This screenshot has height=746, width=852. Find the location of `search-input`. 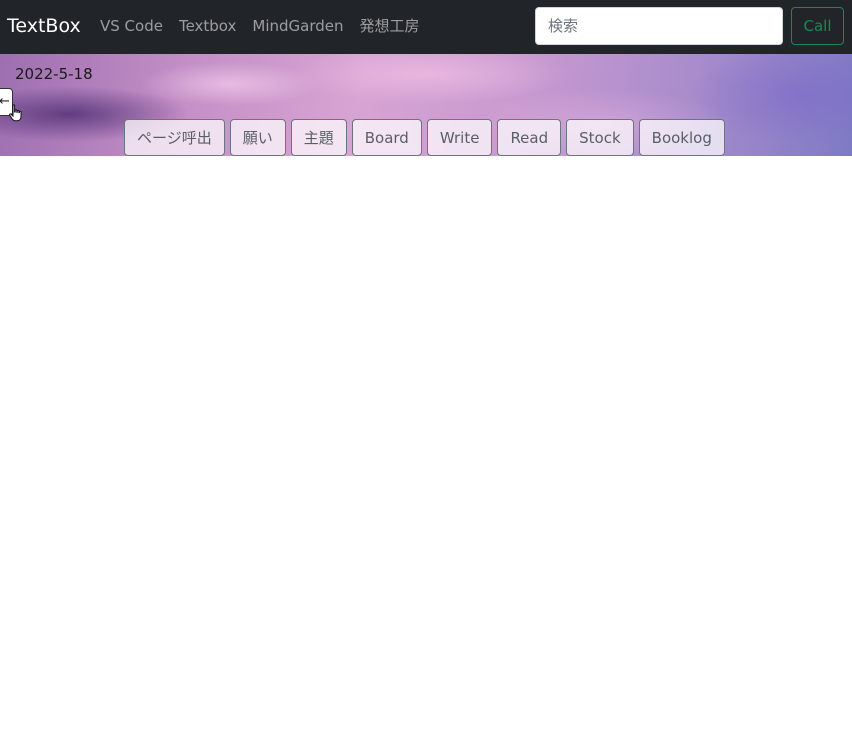

search-input is located at coordinates (659, 26).